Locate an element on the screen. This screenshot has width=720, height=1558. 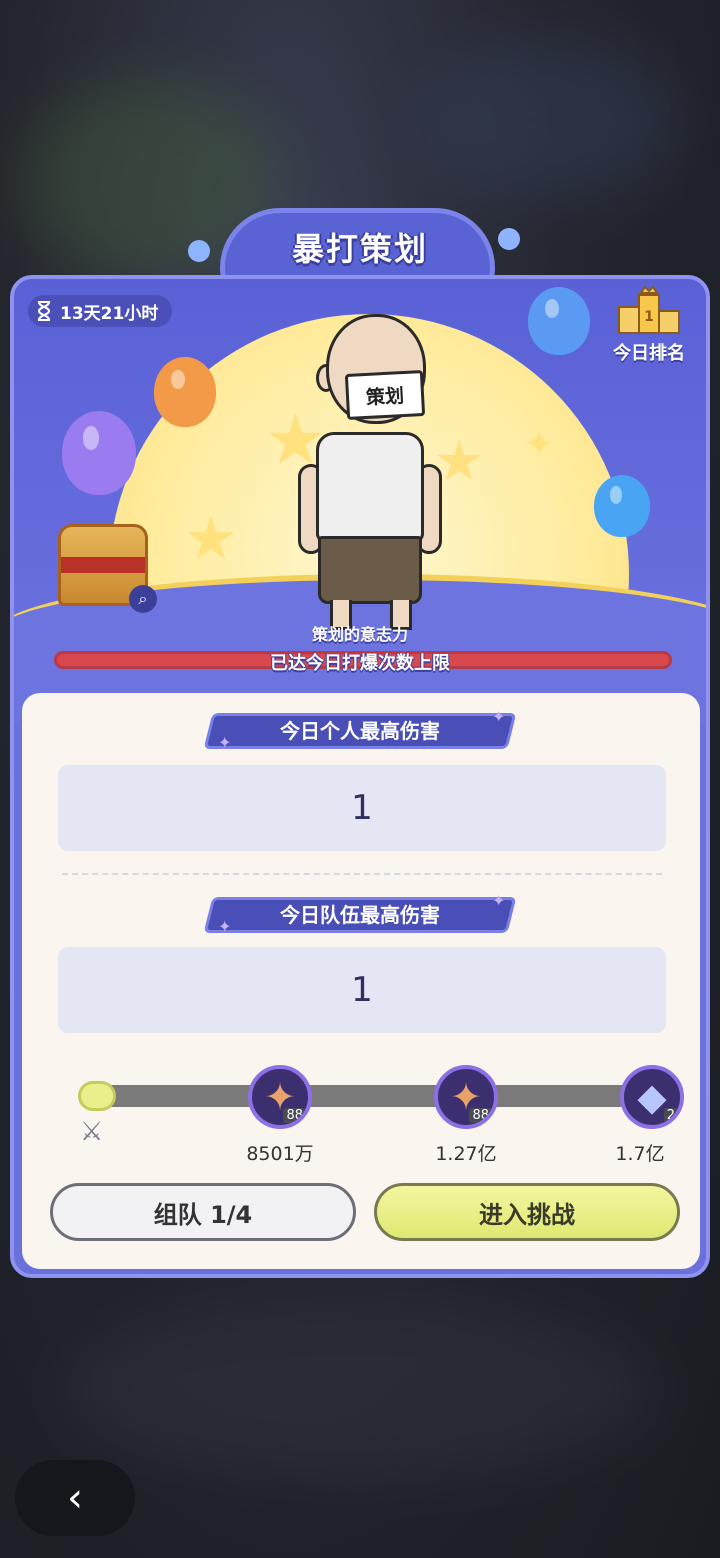
willpower-status: 已达今日打爆次数上限 is located at coordinates (360, 663).